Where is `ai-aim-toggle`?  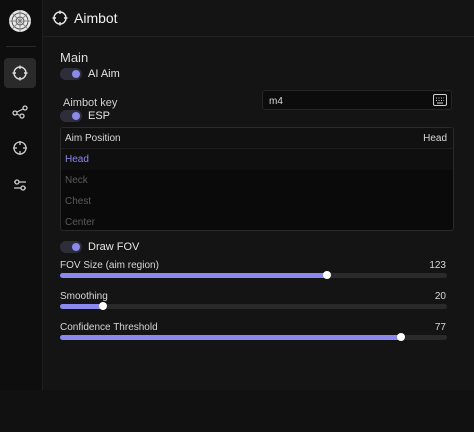 ai-aim-toggle is located at coordinates (71, 74).